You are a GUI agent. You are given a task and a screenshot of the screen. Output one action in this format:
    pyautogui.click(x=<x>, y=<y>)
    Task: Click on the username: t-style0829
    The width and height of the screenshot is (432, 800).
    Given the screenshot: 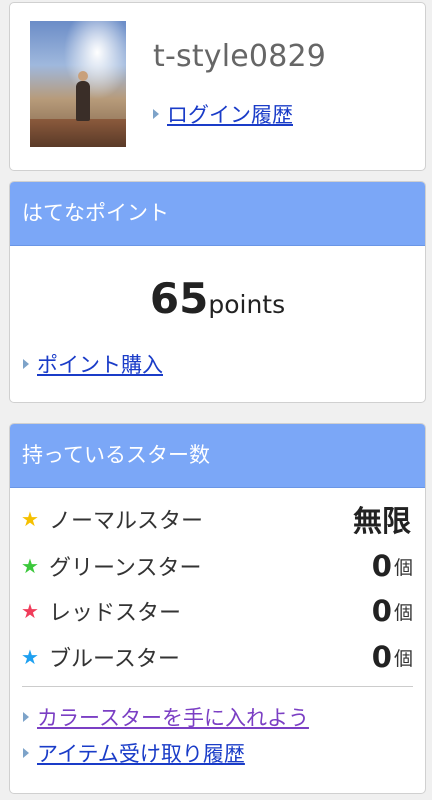 What is the action you would take?
    pyautogui.click(x=240, y=56)
    